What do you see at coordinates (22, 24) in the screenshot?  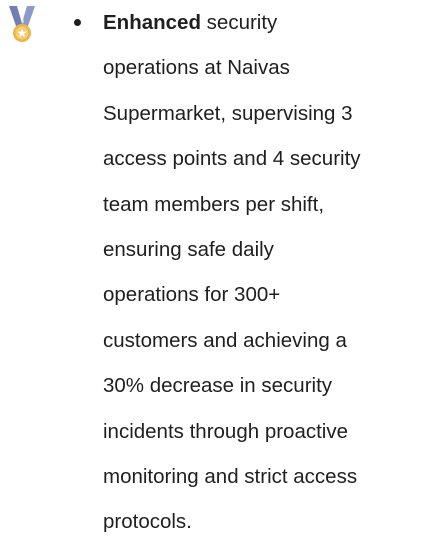 I see `medal-icon` at bounding box center [22, 24].